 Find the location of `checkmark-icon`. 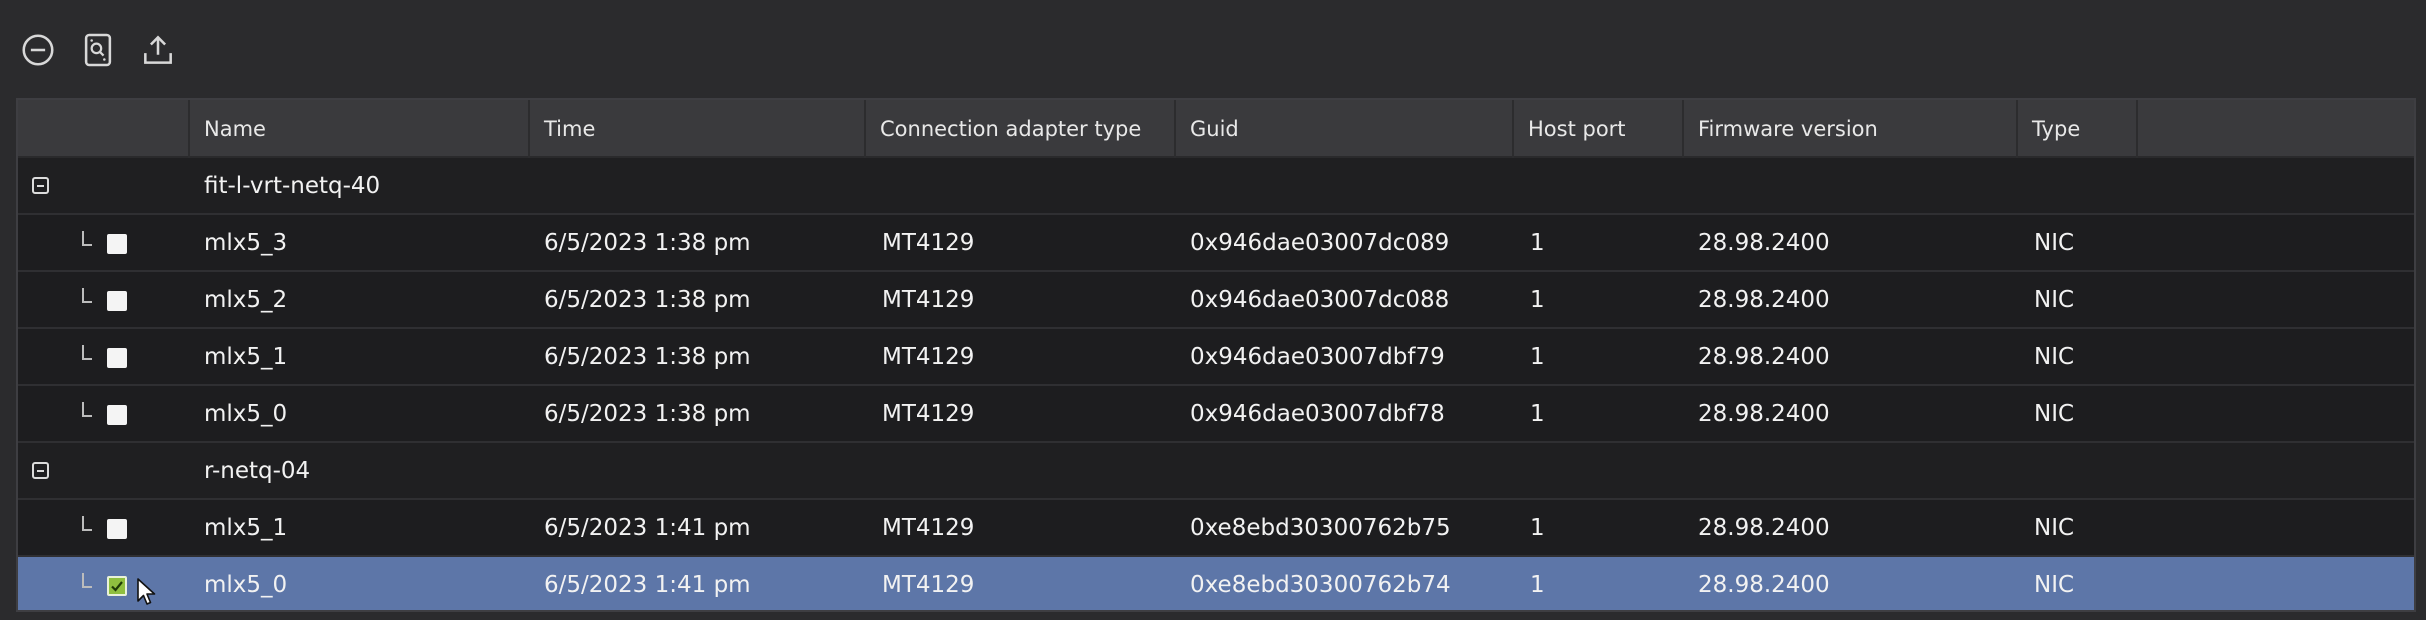

checkmark-icon is located at coordinates (117, 586).